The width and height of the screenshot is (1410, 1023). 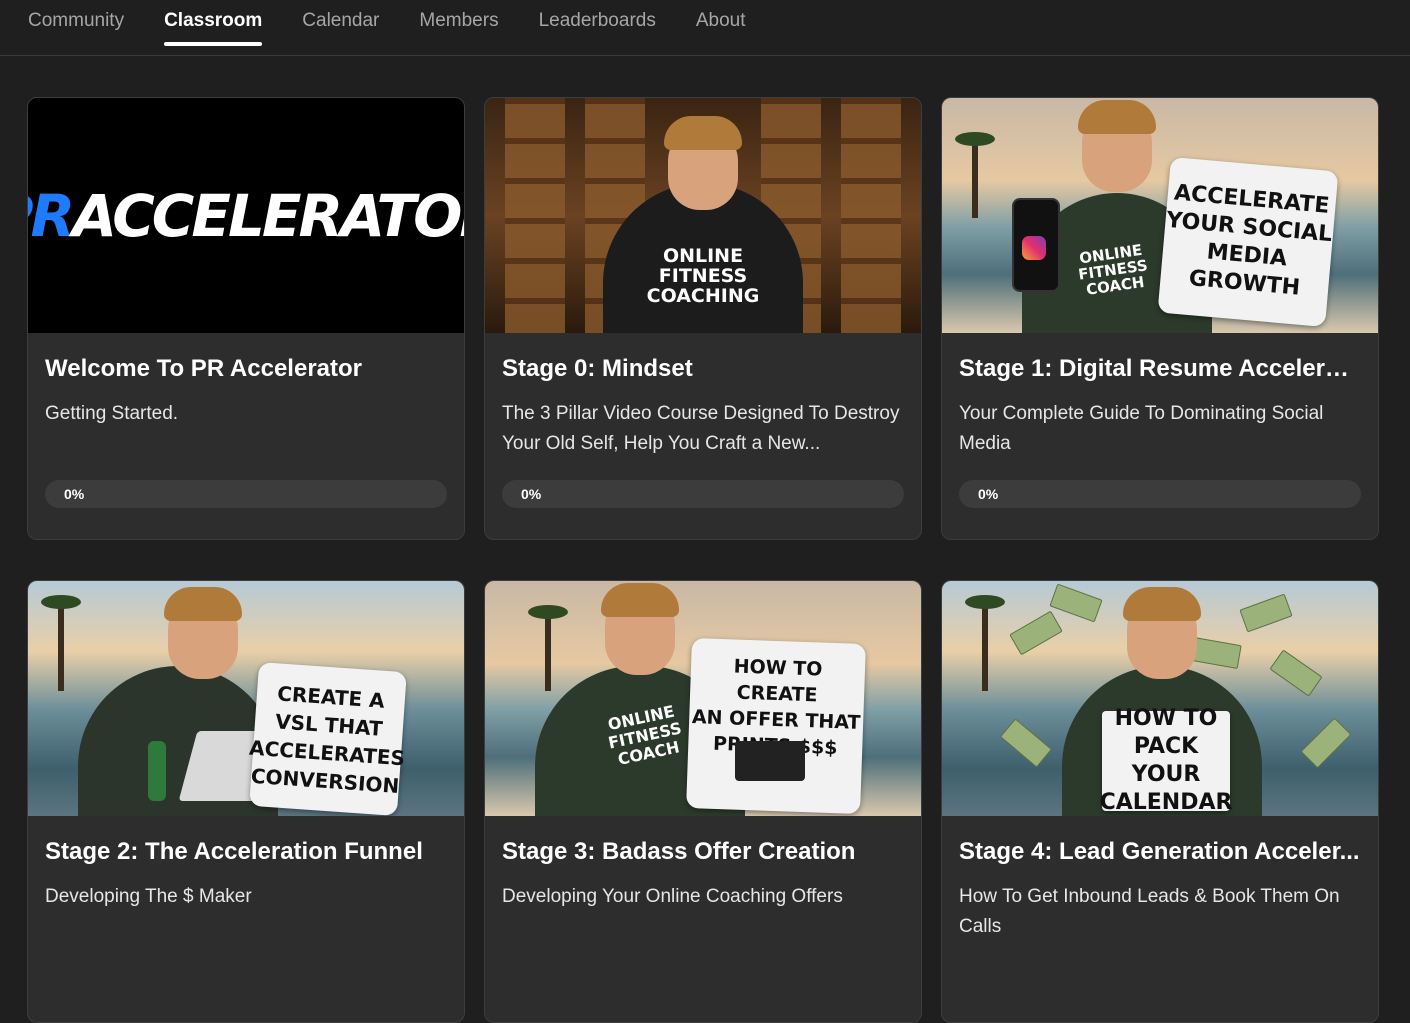 I want to click on course-title: Stage 3: Badass Offer Creation, so click(x=703, y=852).